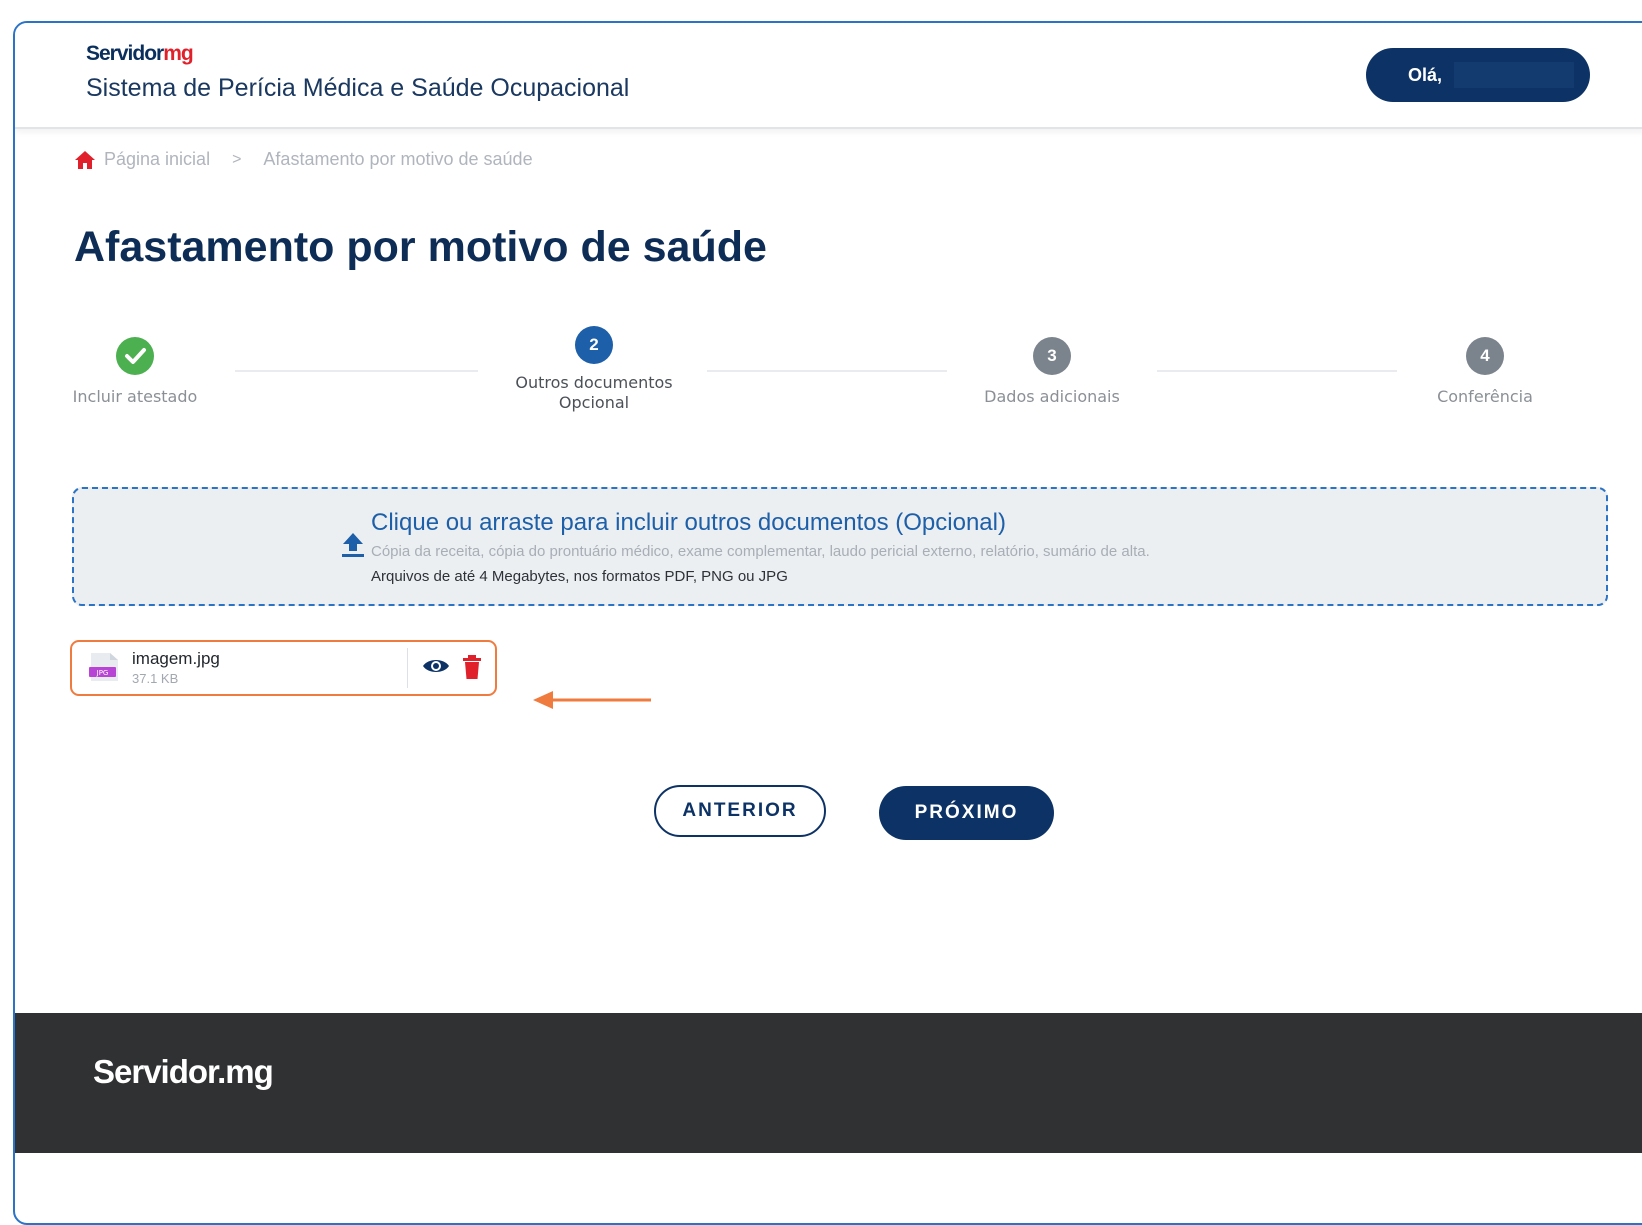 The image size is (1642, 1225). I want to click on user-menu-button: Olá,, so click(1478, 75).